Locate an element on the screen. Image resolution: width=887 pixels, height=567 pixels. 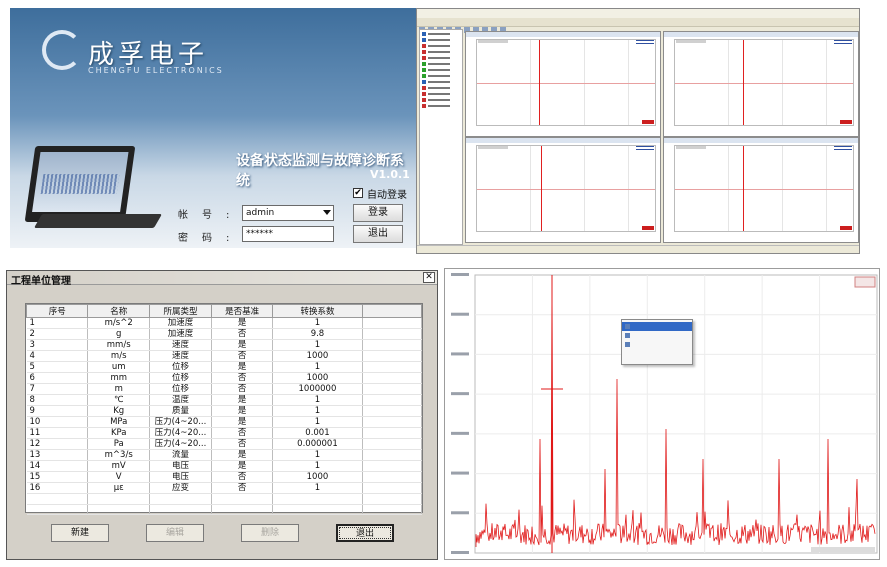
table-row: 9 Kg 质量是 1 is located at coordinates (224, 411).